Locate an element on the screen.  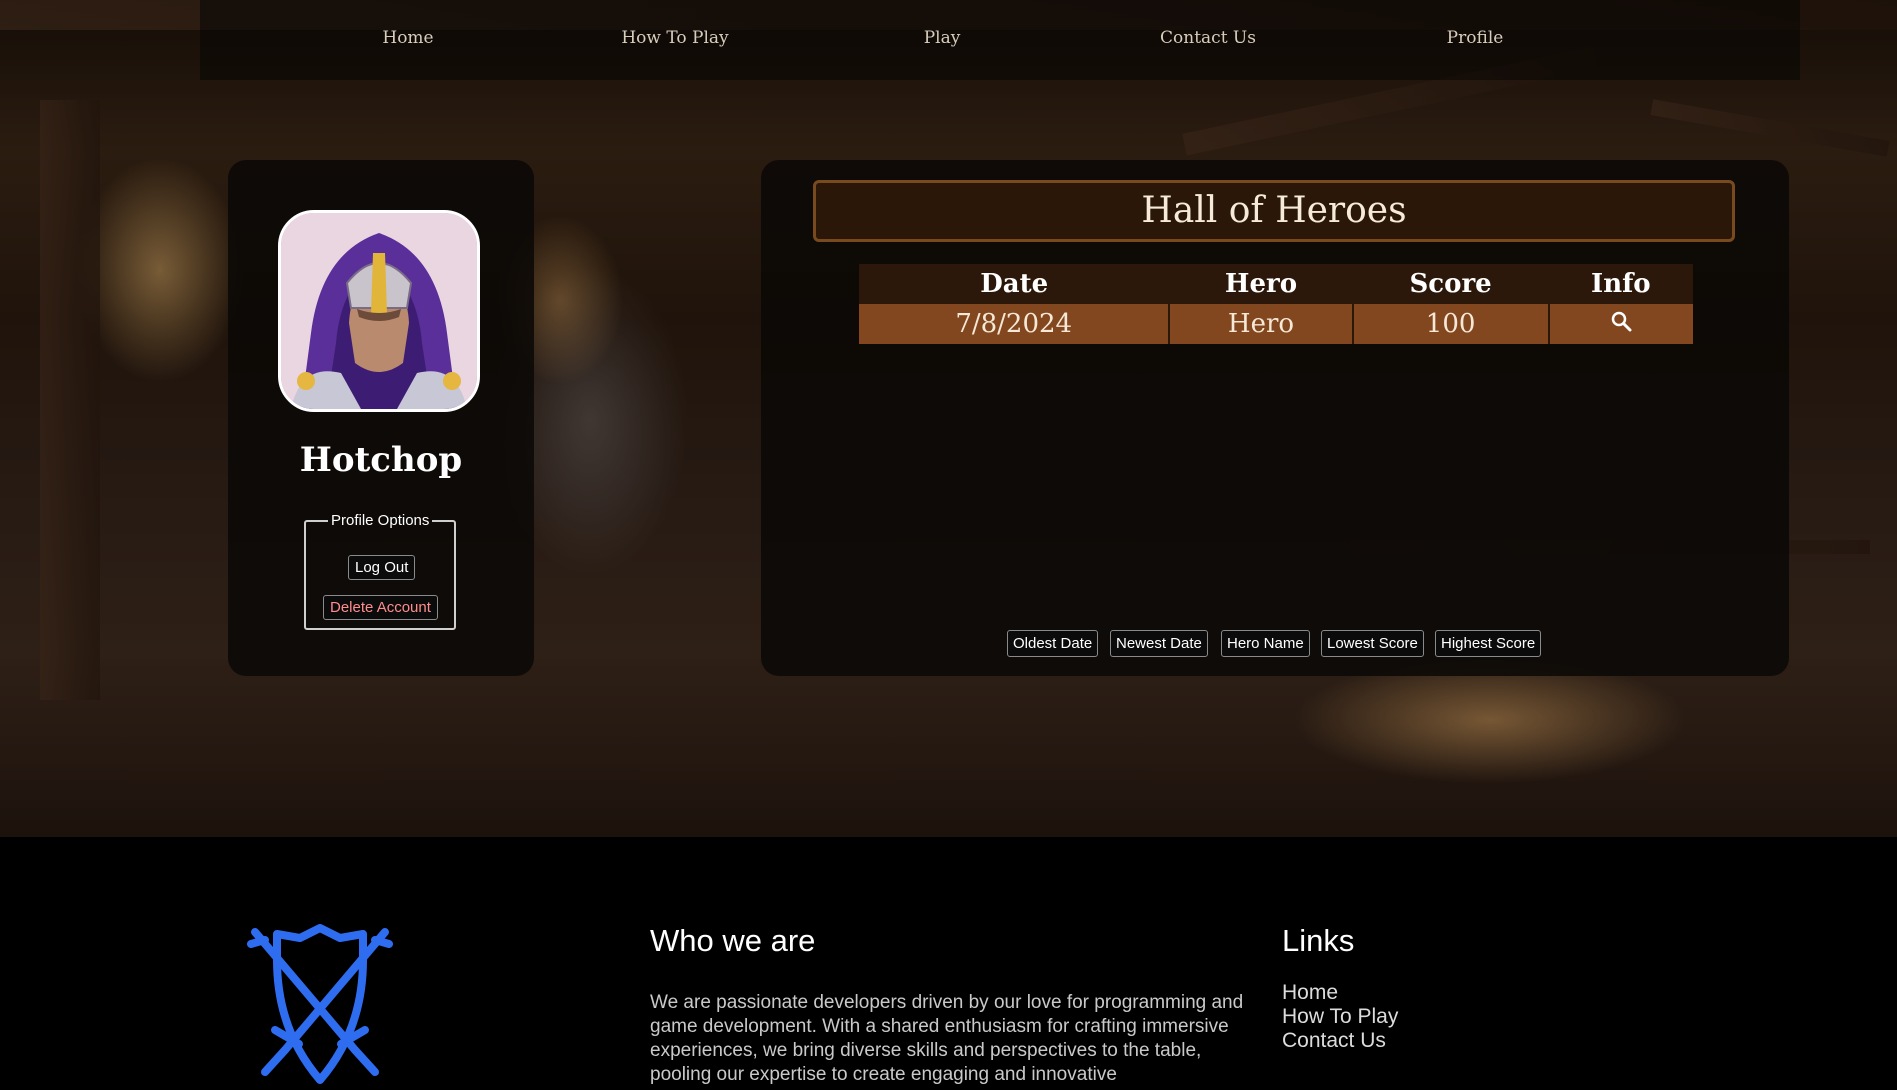
delete-account-button: Delete Account is located at coordinates (380, 607).